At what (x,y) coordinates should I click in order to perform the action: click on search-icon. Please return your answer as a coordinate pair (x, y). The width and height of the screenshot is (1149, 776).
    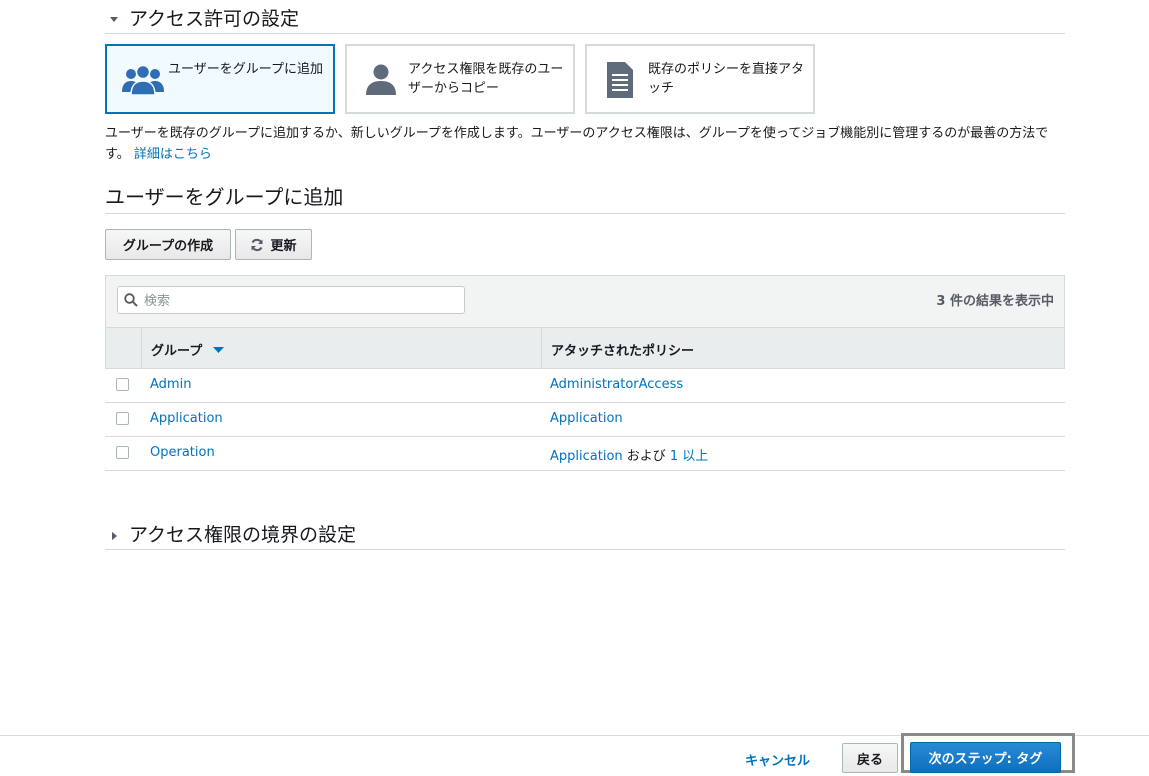
    Looking at the image, I should click on (131, 300).